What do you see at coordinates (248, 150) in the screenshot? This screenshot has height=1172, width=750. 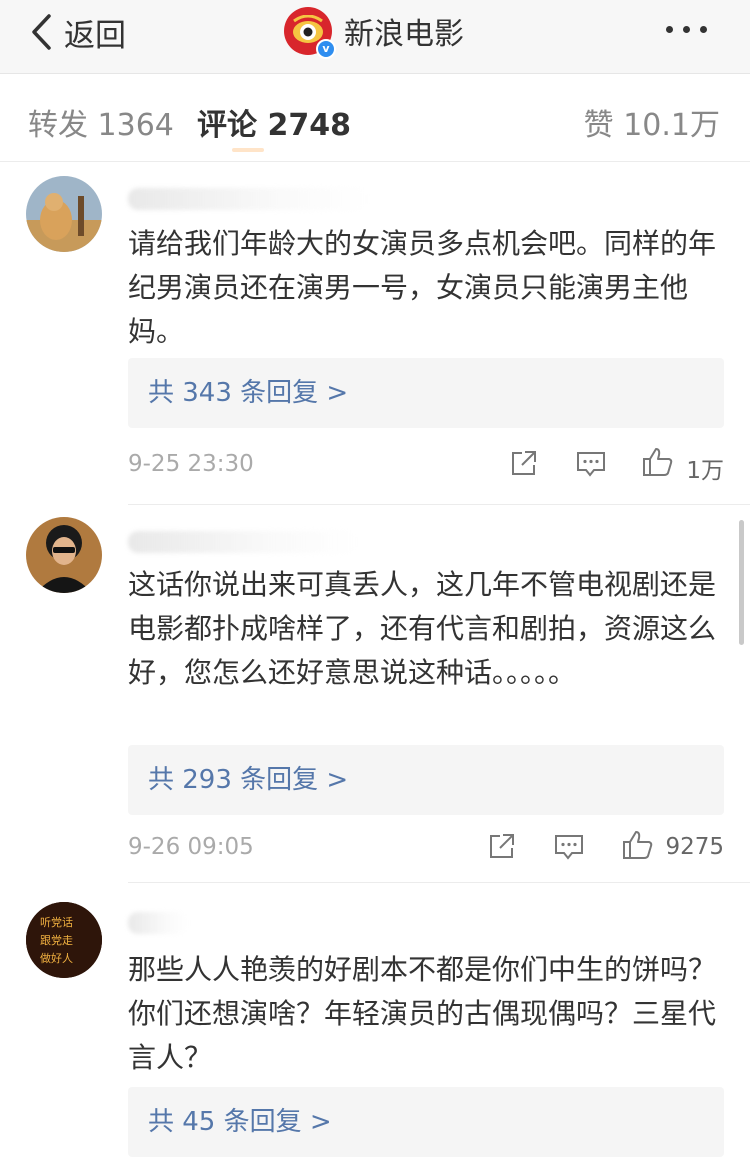 I see `active-tab-indicator` at bounding box center [248, 150].